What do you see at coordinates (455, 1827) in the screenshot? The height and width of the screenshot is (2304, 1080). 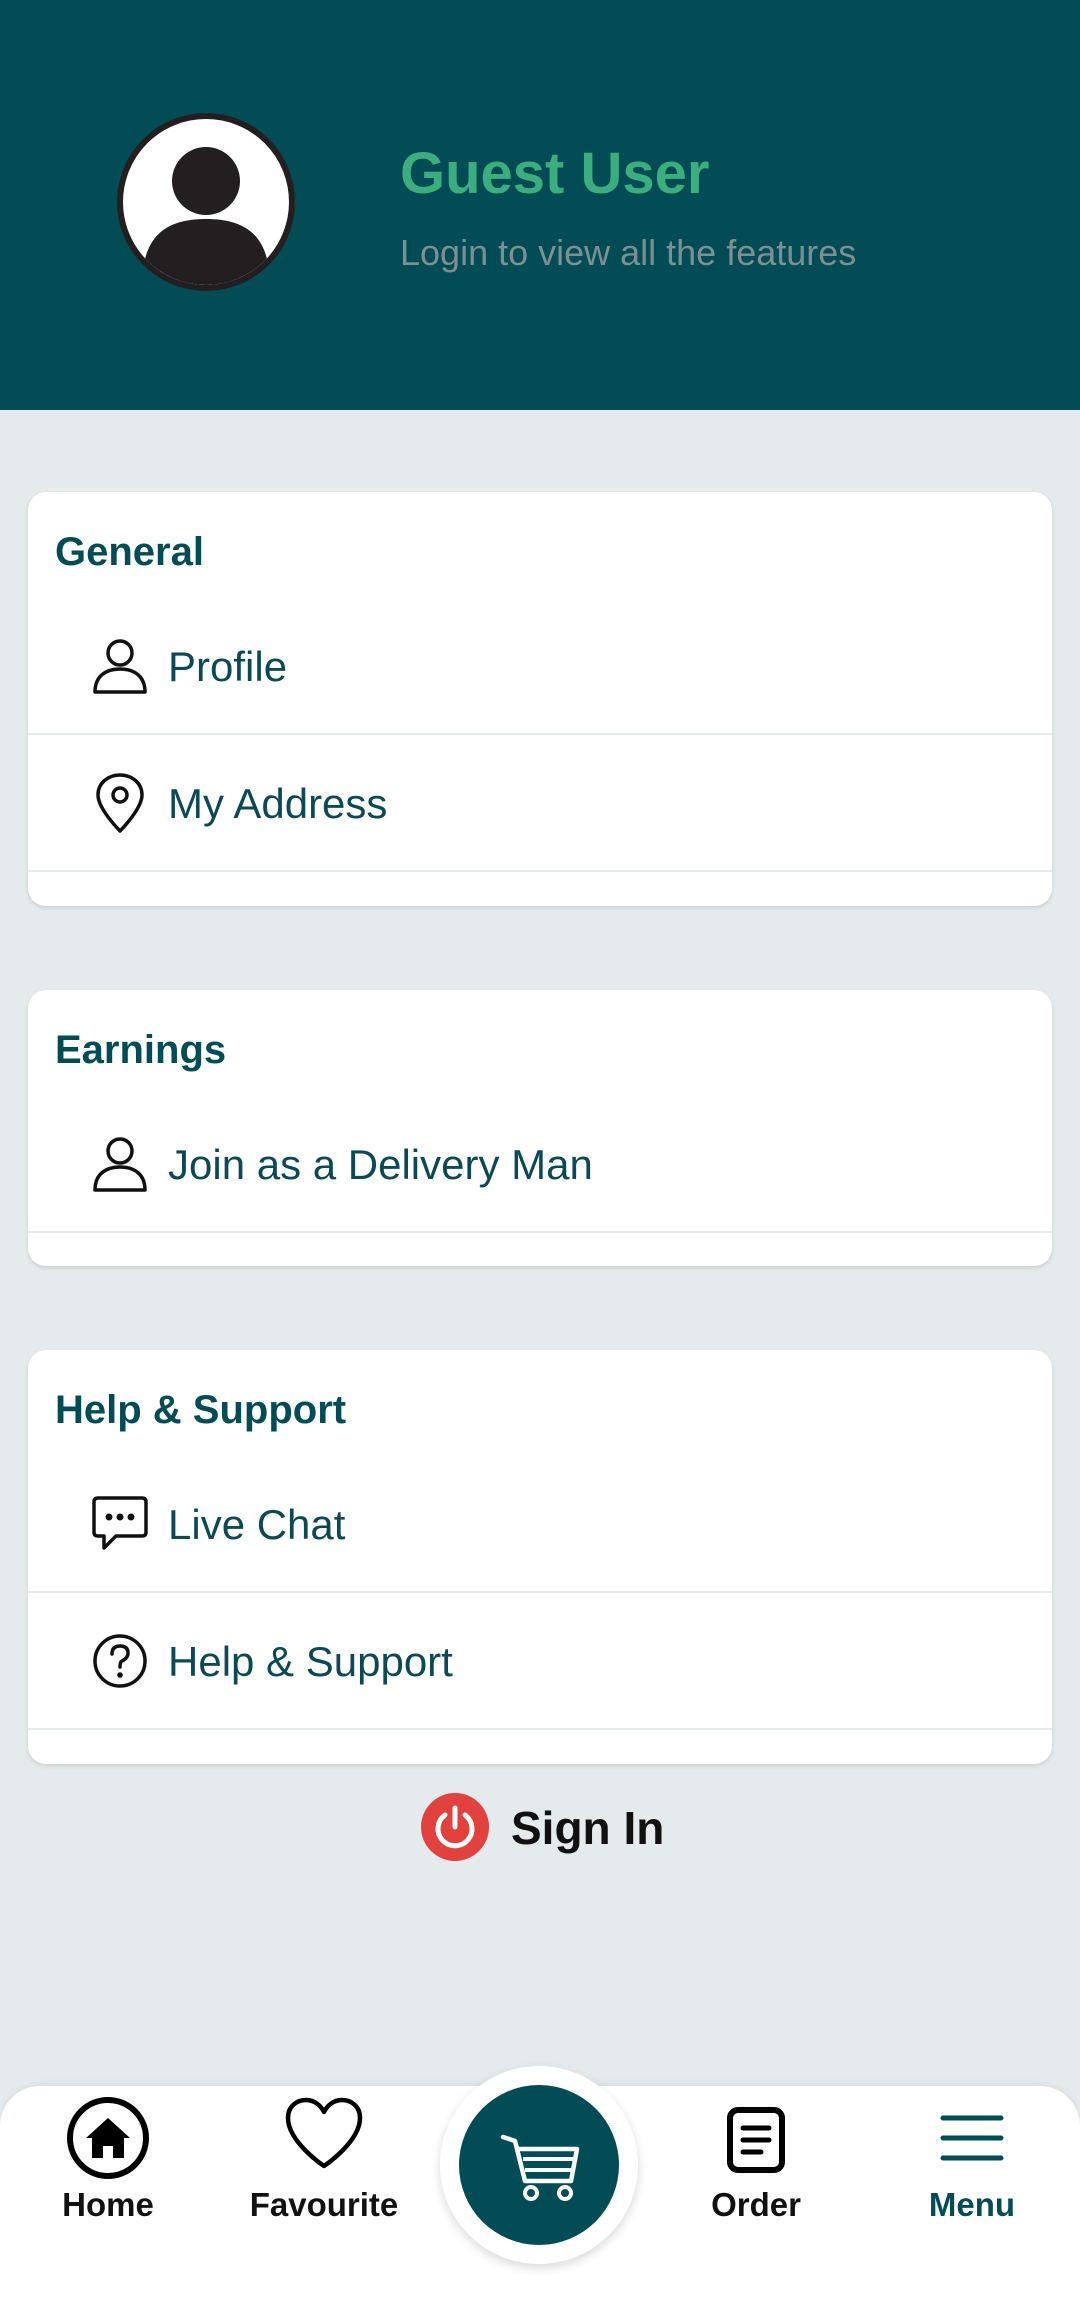 I see `power-icon` at bounding box center [455, 1827].